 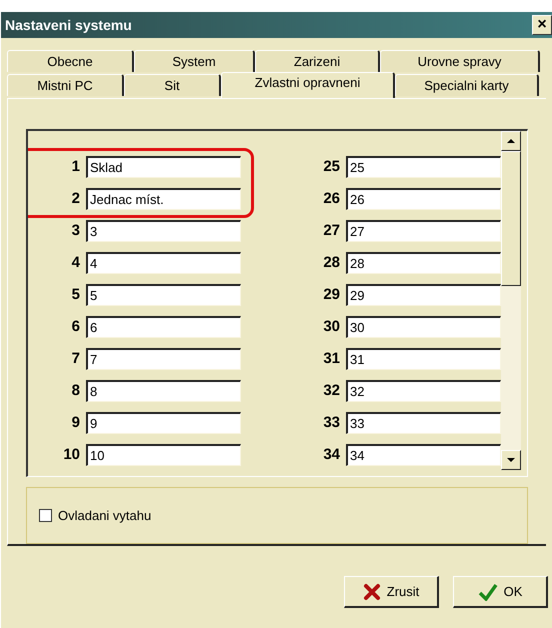 What do you see at coordinates (467, 85) in the screenshot?
I see `tab: Specialni karty` at bounding box center [467, 85].